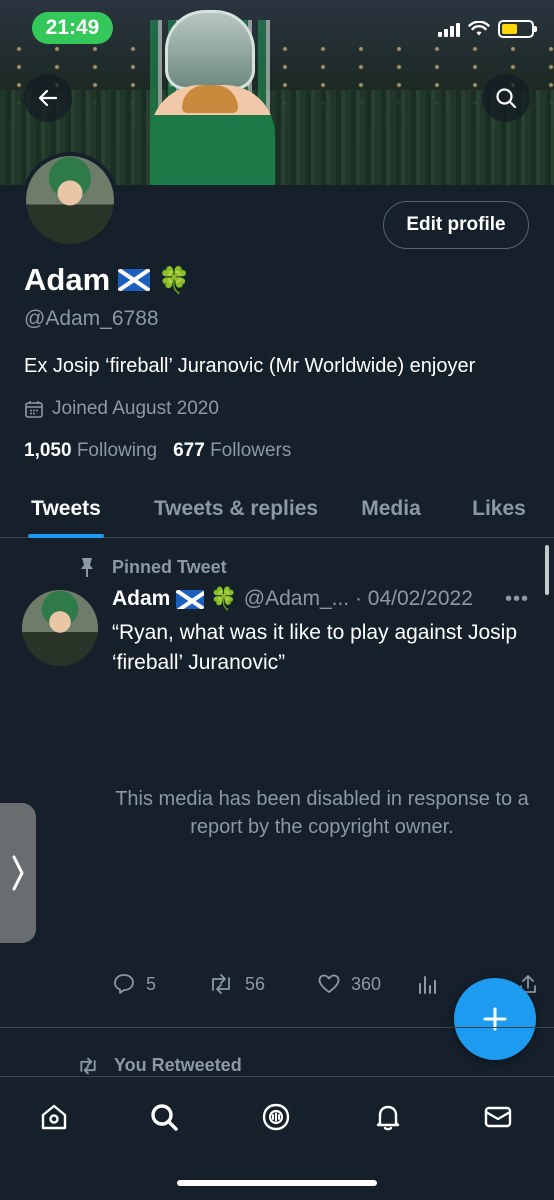 The height and width of the screenshot is (1200, 554). Describe the element at coordinates (151, 983) in the screenshot. I see `reply-count: 5` at that location.